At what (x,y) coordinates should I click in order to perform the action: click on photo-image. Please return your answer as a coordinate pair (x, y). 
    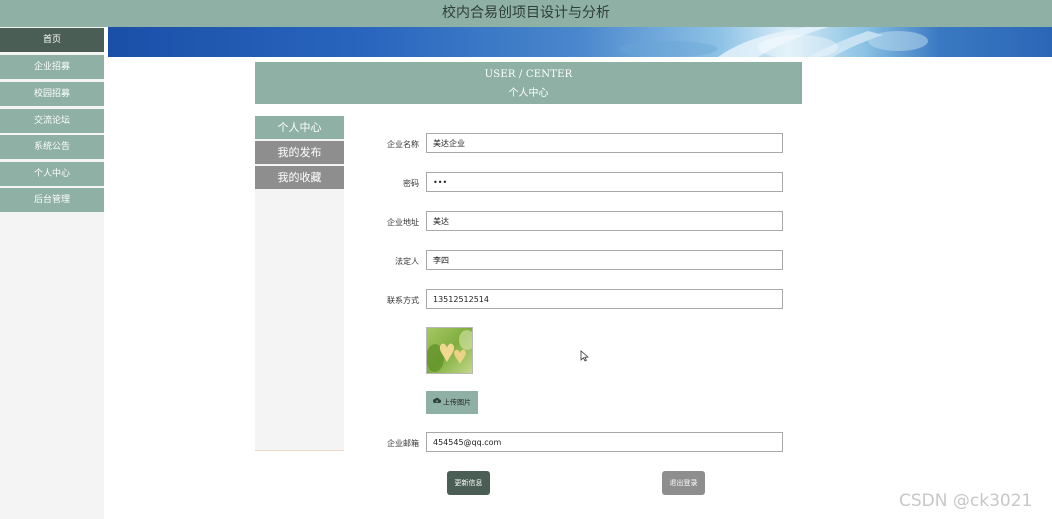
    Looking at the image, I should click on (449, 350).